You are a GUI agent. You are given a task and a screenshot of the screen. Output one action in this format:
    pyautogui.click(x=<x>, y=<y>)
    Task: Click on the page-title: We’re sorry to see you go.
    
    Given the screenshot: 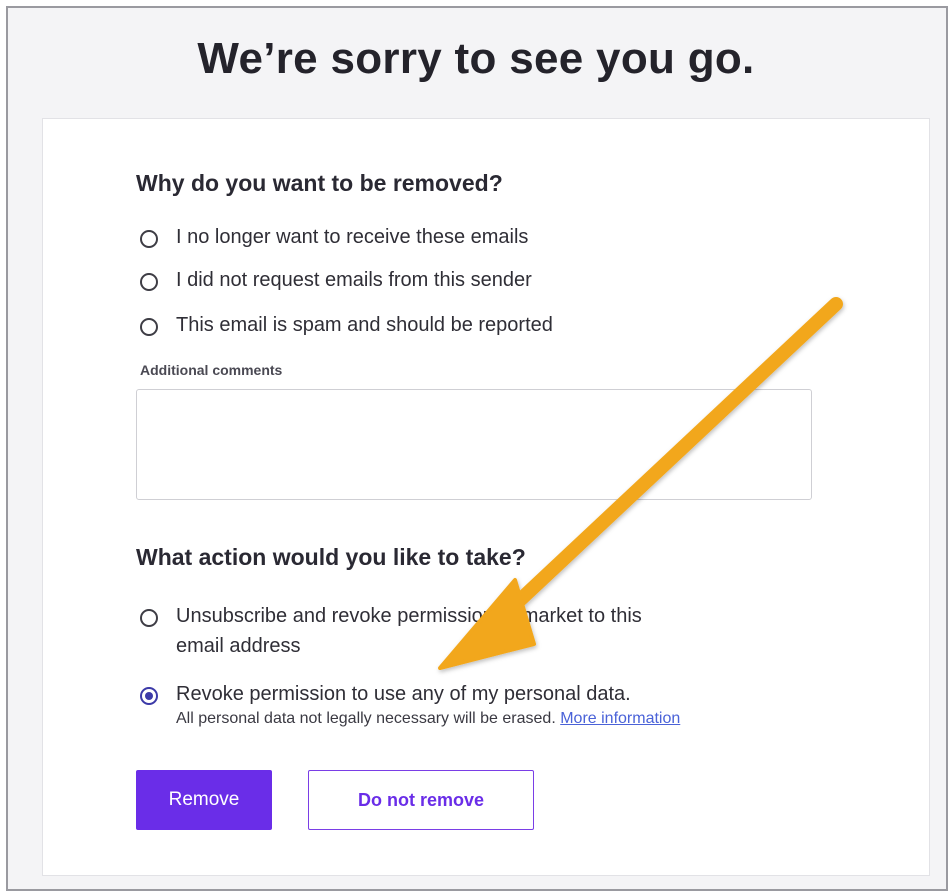 What is the action you would take?
    pyautogui.click(x=476, y=58)
    